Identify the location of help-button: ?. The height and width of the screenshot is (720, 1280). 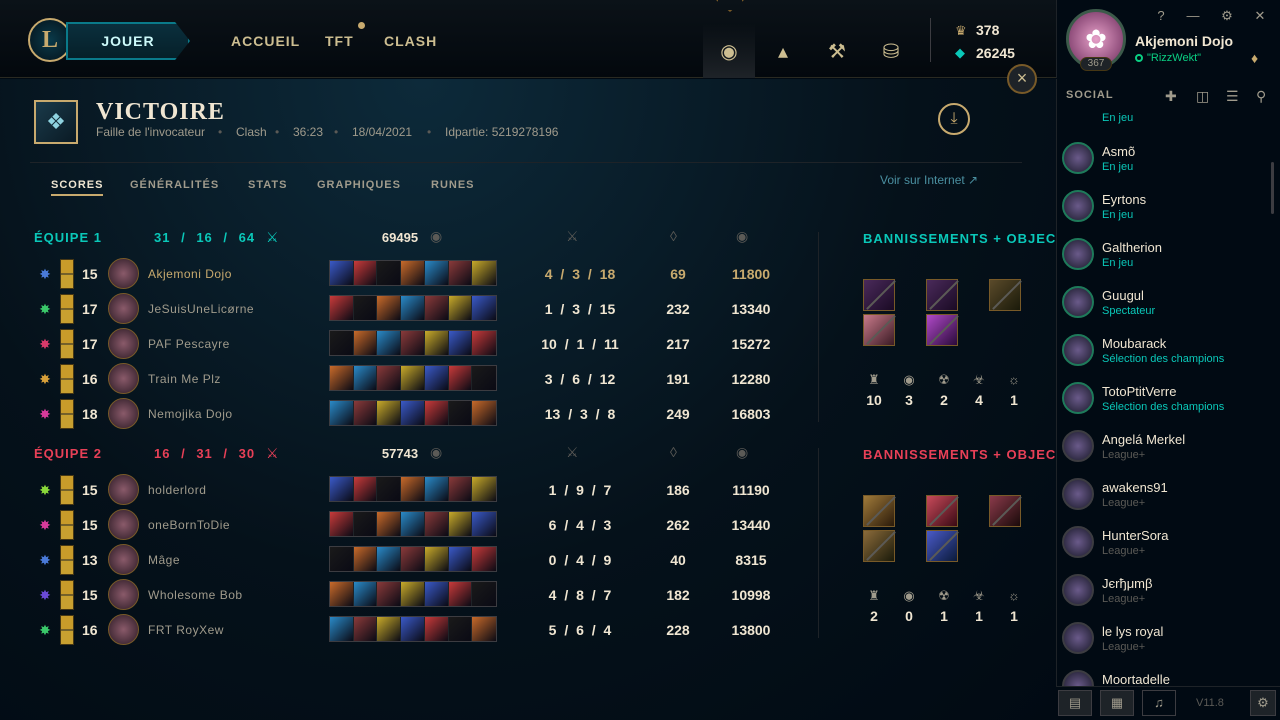
(1161, 15).